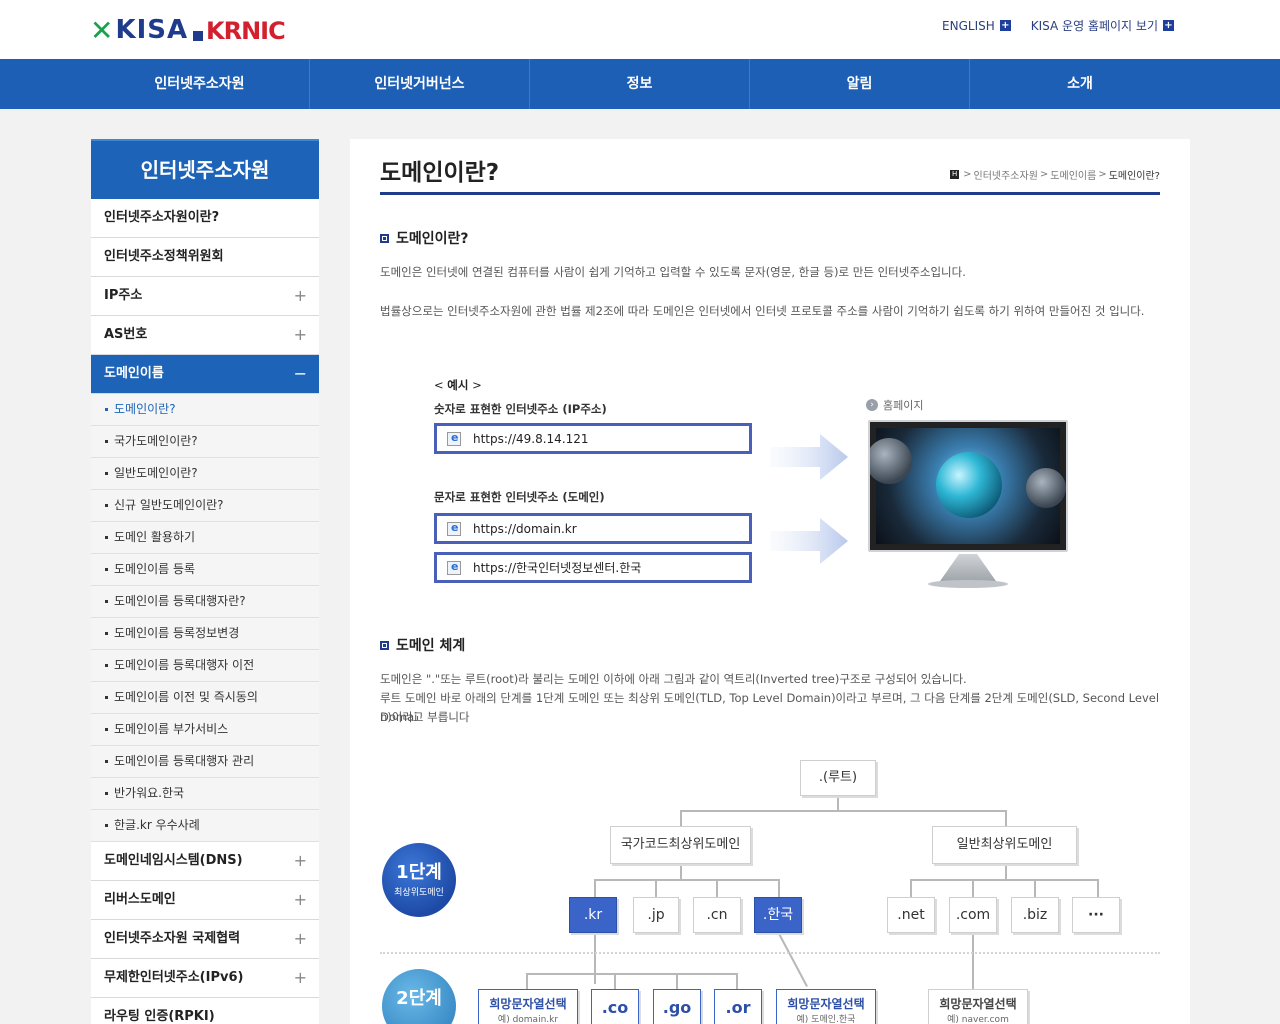 This screenshot has width=1280, height=1024. What do you see at coordinates (205, 474) in the screenshot?
I see `sidebar-subitem: 일반도메인이란?` at bounding box center [205, 474].